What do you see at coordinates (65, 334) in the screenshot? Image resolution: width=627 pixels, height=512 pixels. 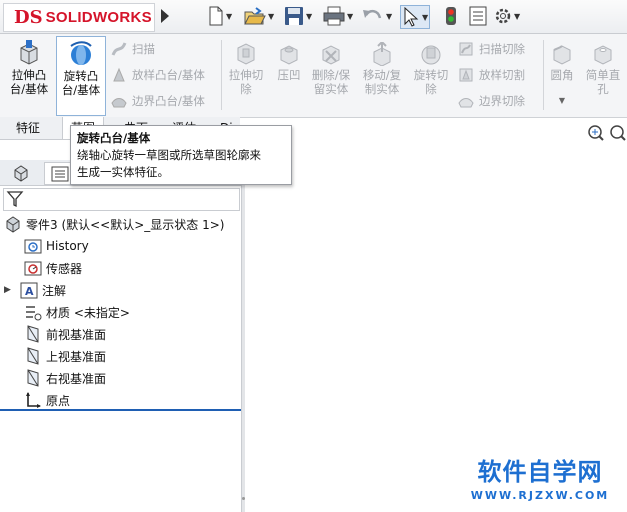 I see `tree-item-front-plane: 前视基准面` at bounding box center [65, 334].